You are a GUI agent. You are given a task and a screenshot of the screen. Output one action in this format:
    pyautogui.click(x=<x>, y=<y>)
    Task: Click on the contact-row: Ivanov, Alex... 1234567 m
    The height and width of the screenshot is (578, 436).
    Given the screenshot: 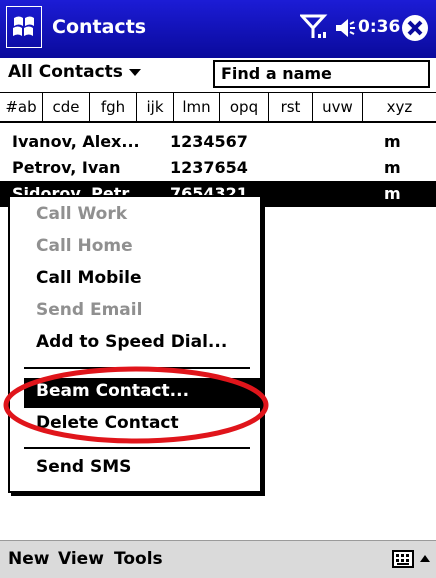 What is the action you would take?
    pyautogui.click(x=218, y=142)
    